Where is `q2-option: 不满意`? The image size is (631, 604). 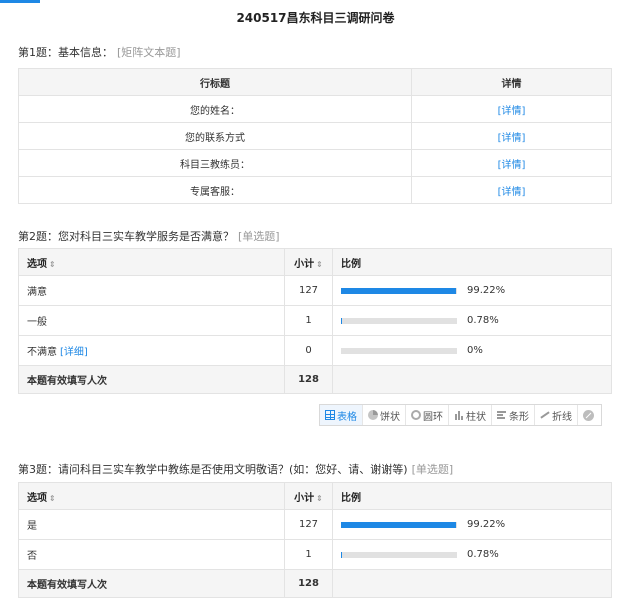 q2-option: 不满意 is located at coordinates (42, 352).